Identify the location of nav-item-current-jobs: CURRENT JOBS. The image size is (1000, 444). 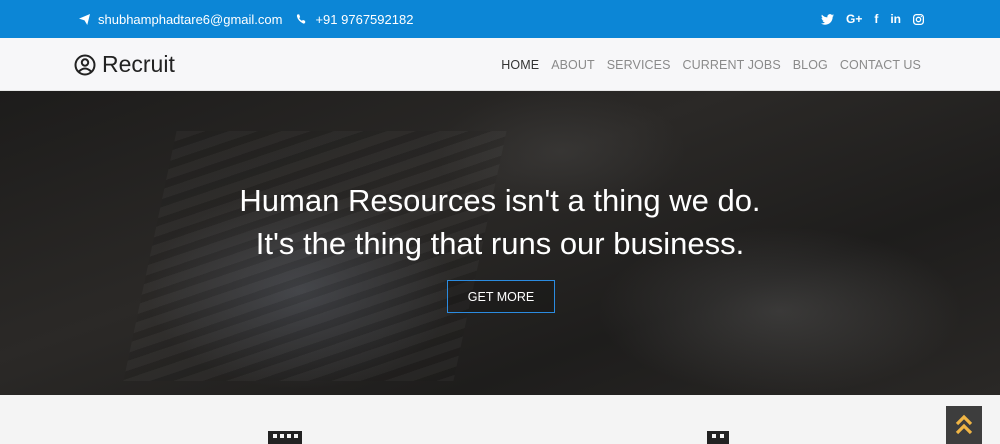
(732, 65).